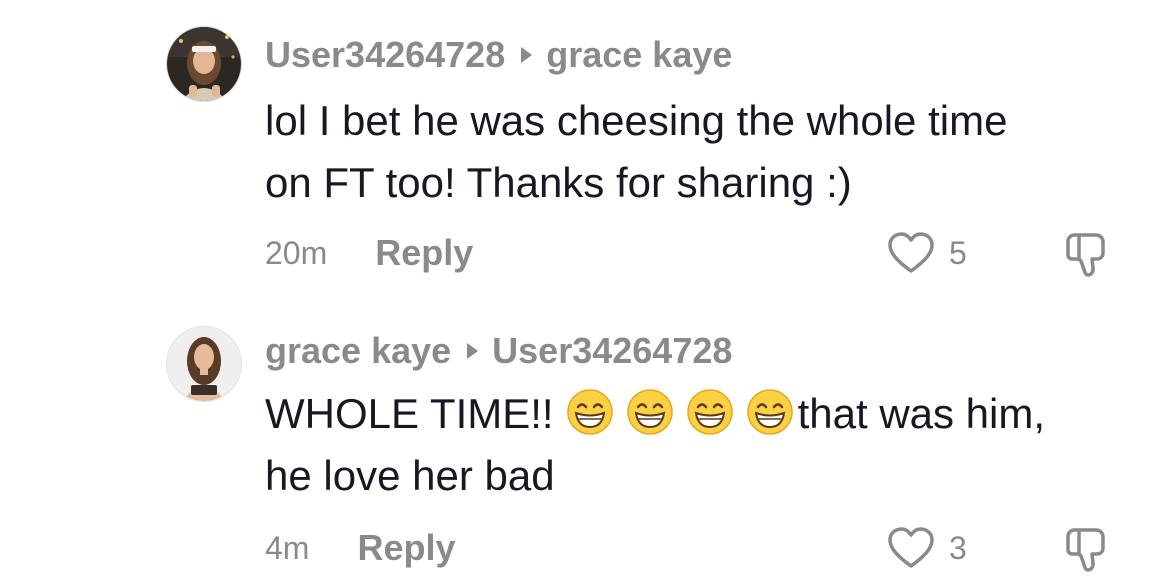  Describe the element at coordinates (410, 475) in the screenshot. I see `comment-text-line: he love her bad` at that location.